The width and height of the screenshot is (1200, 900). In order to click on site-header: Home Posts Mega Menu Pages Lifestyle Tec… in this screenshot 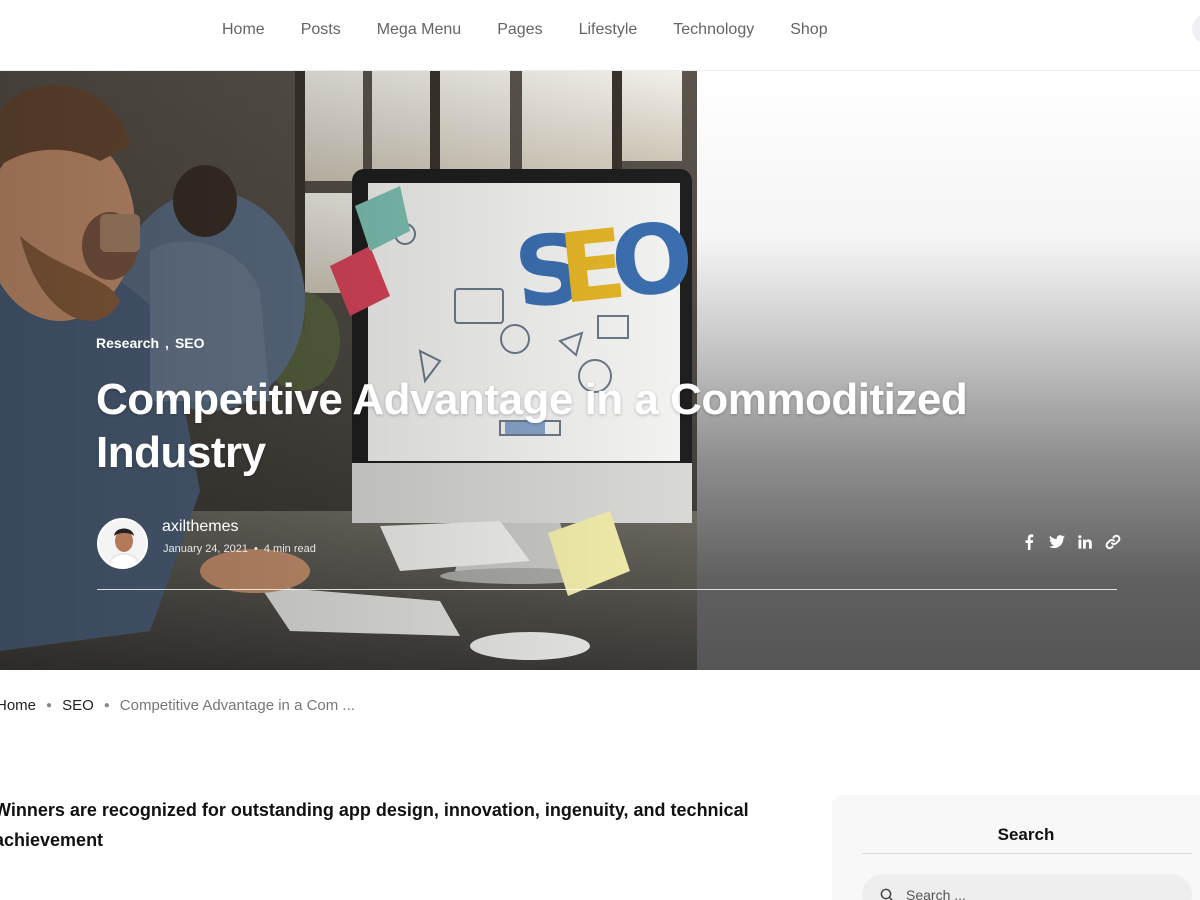, I will do `click(600, 35)`.